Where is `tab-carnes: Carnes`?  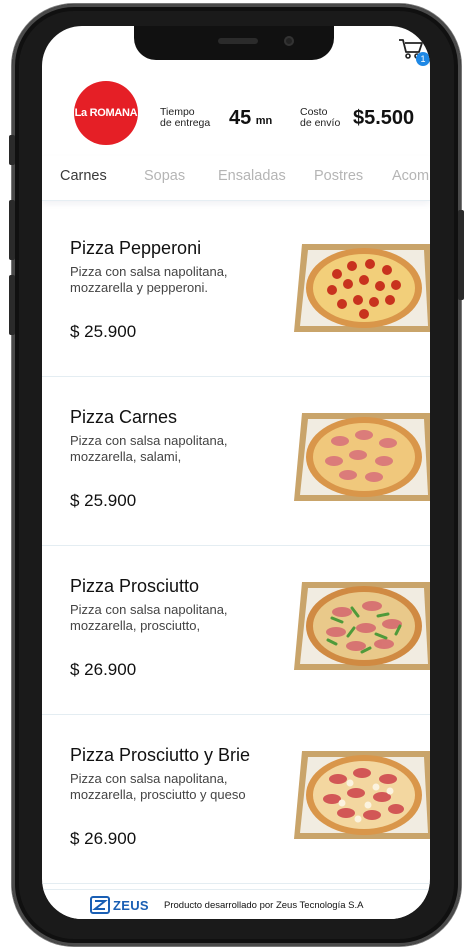
tab-carnes: Carnes is located at coordinates (83, 176).